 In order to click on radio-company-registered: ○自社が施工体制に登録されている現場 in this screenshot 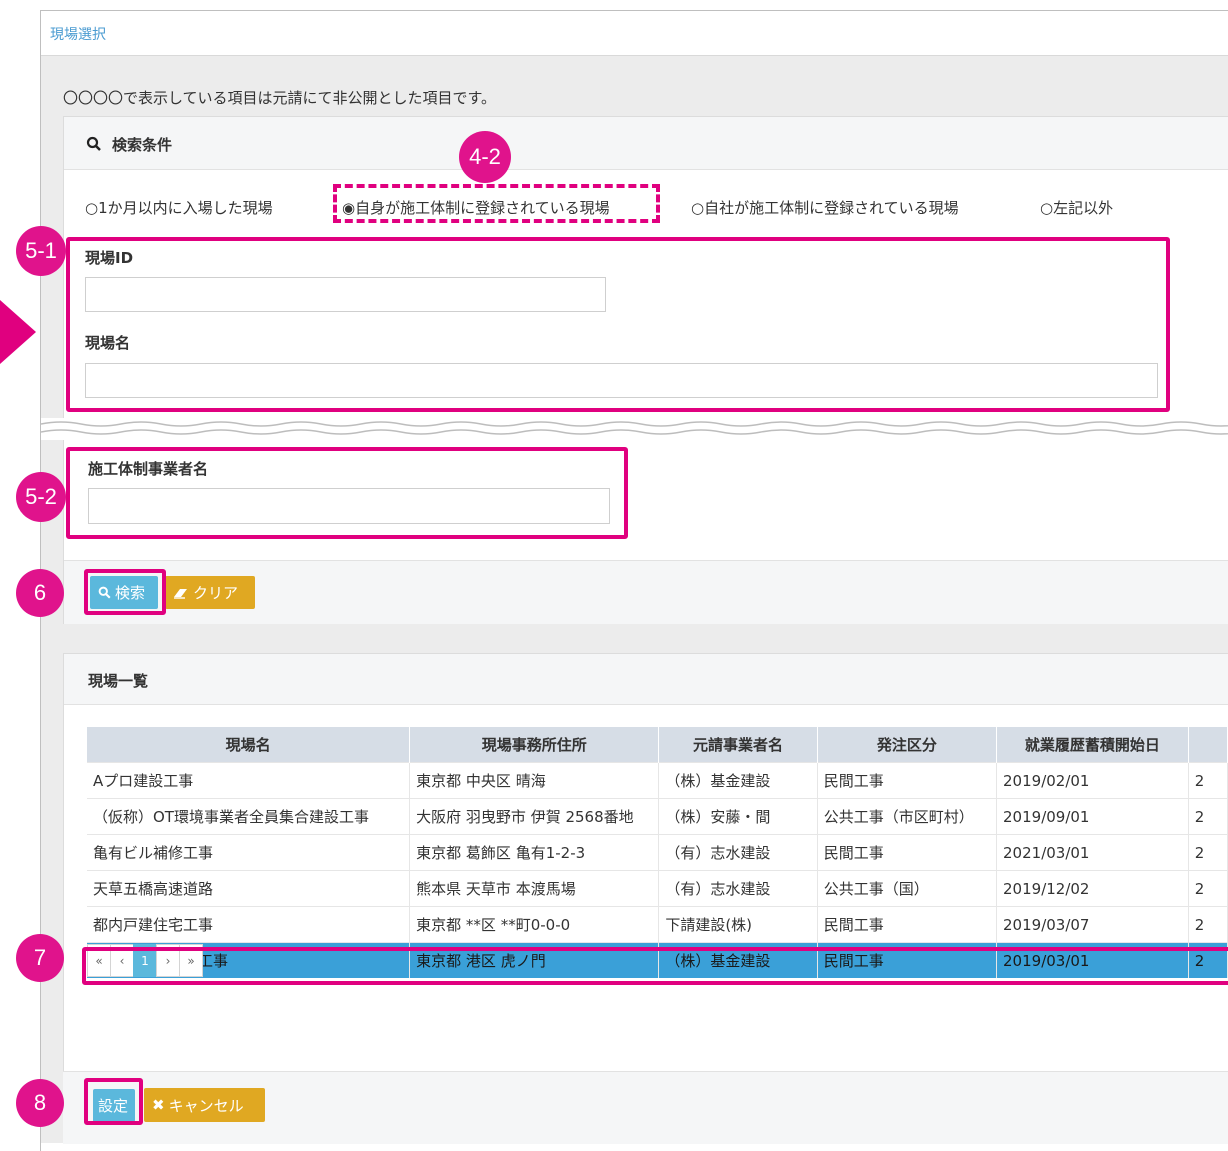, I will do `click(825, 207)`.